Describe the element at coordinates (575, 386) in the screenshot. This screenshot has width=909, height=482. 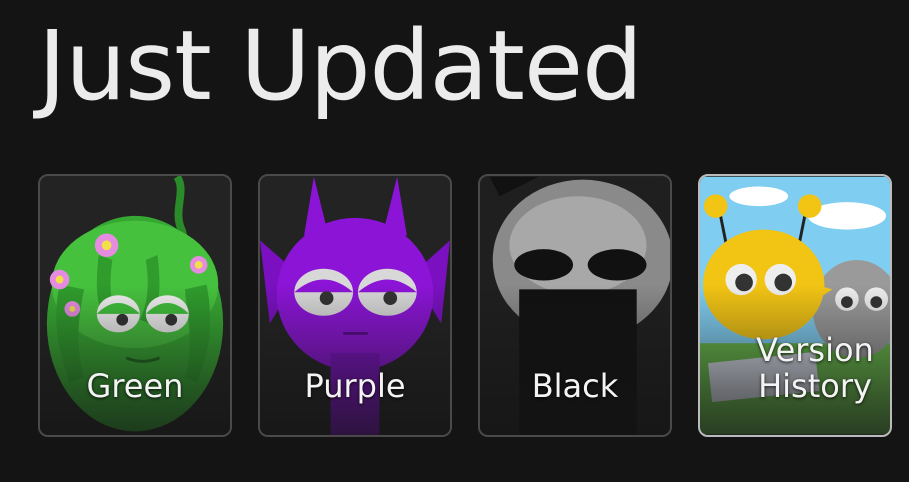
I see `card-label: Black` at that location.